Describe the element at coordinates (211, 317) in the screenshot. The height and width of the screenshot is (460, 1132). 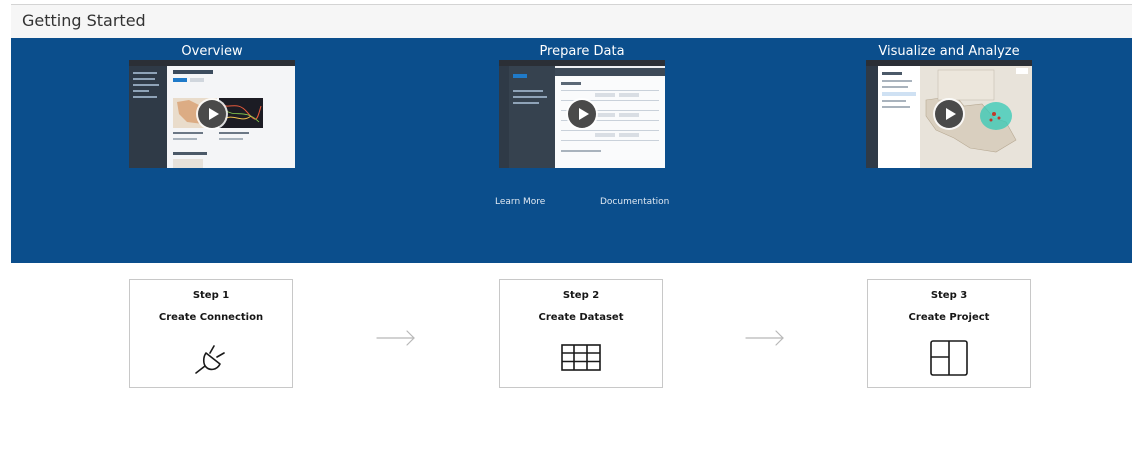
I see `step-title: Create Connection` at that location.